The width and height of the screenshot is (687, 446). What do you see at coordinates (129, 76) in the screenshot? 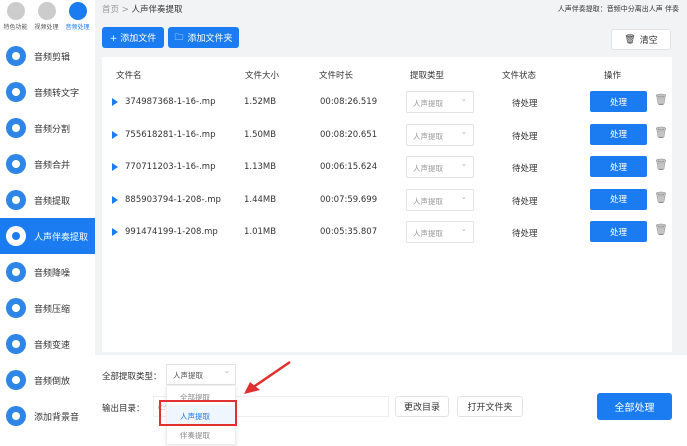
I see `header-filename: 文件名` at bounding box center [129, 76].